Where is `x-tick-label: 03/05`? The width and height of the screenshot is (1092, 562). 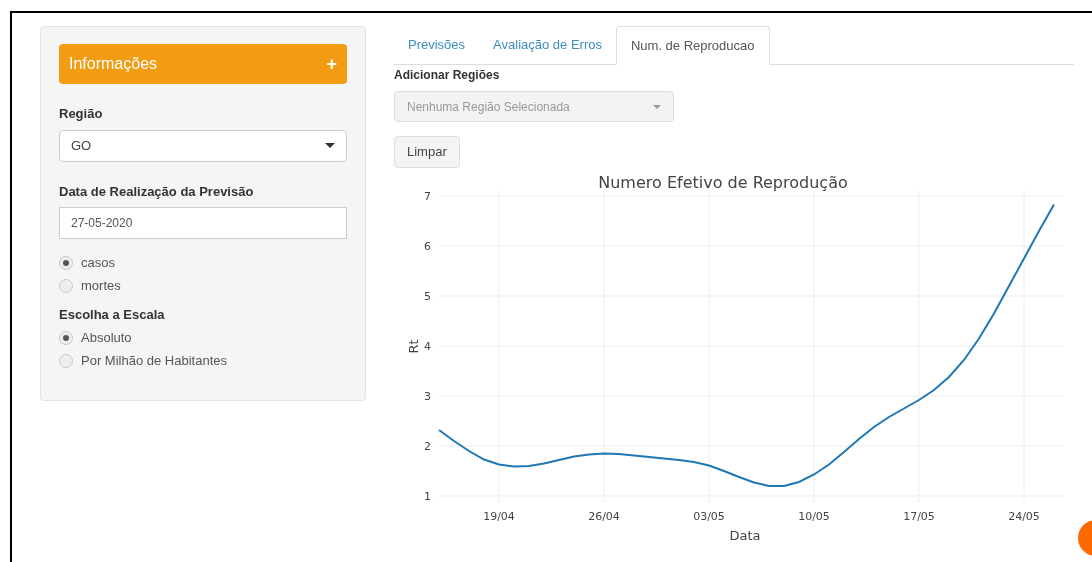
x-tick-label: 03/05 is located at coordinates (709, 516).